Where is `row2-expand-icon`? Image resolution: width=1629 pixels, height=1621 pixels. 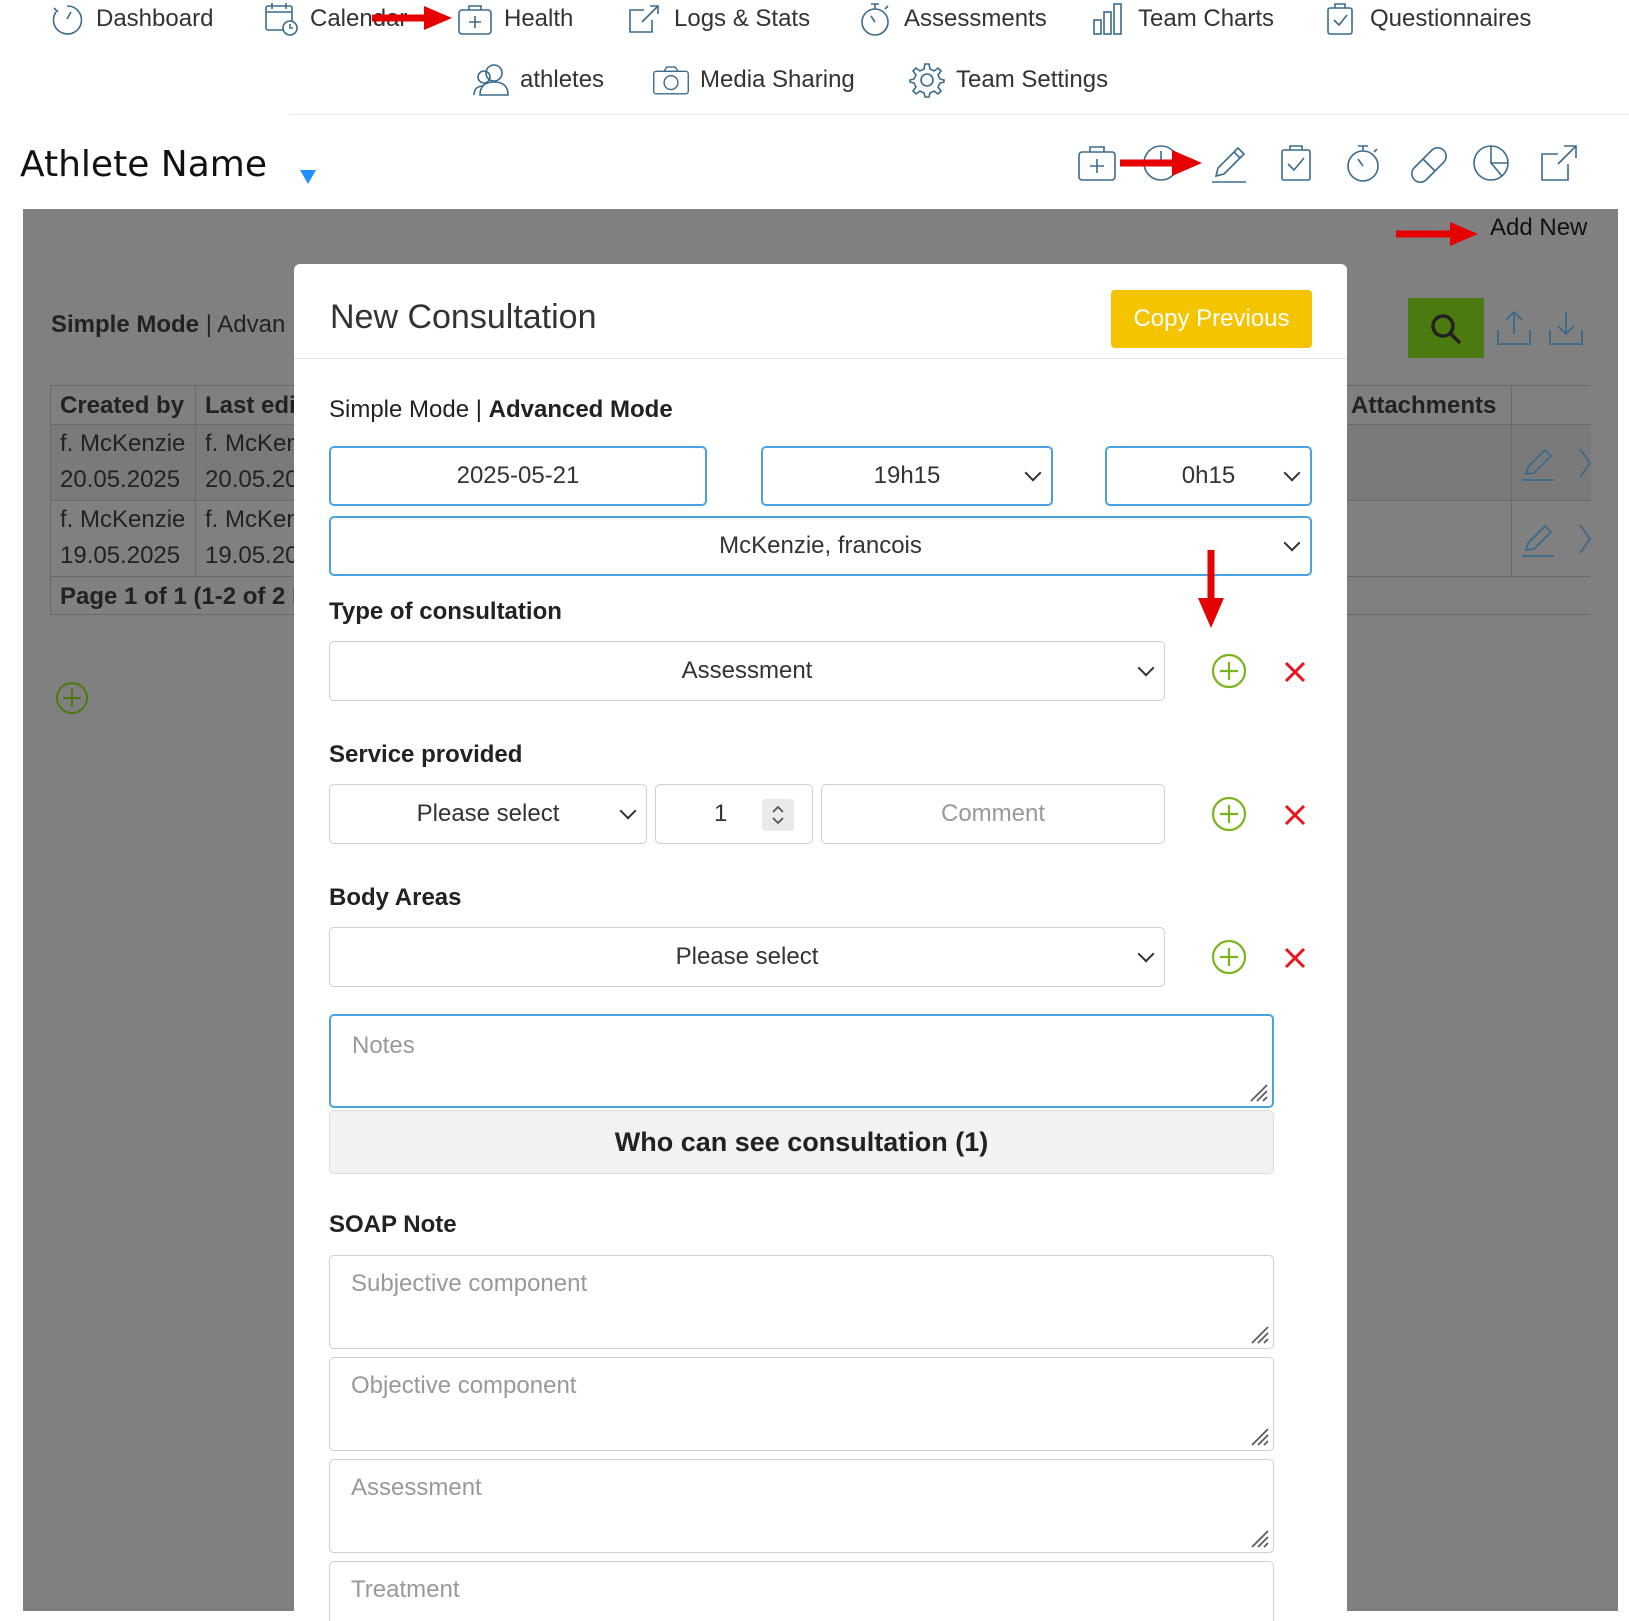 row2-expand-icon is located at coordinates (1585, 539).